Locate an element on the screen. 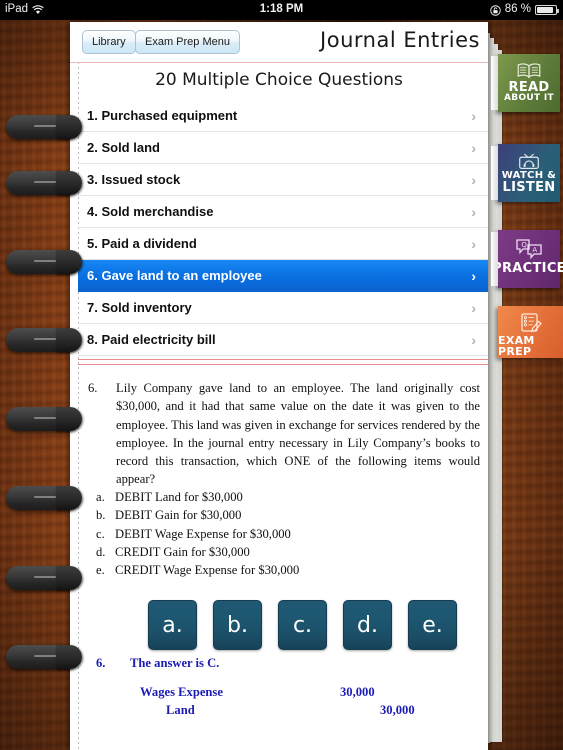 This screenshot has width=563, height=750. tab-read-line2: ABOUT IT is located at coordinates (529, 98).